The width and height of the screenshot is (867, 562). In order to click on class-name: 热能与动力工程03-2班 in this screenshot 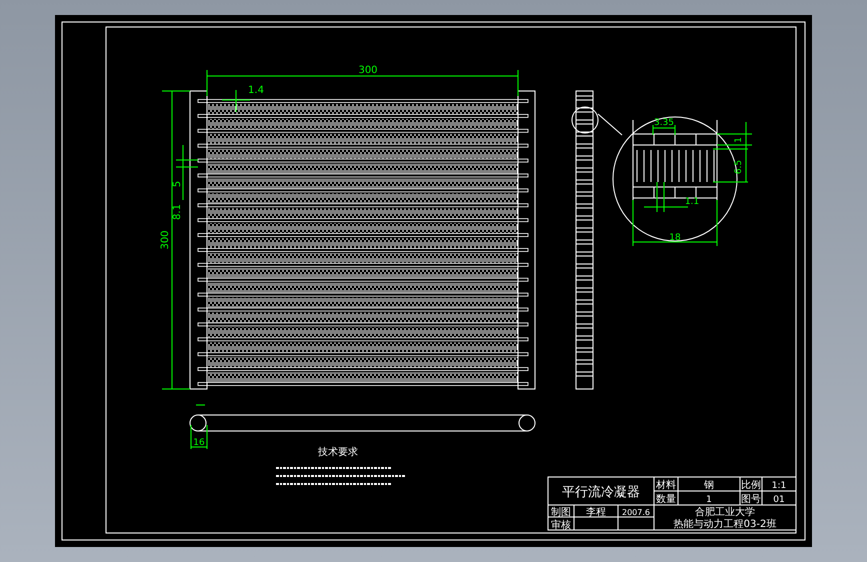, I will do `click(724, 524)`.